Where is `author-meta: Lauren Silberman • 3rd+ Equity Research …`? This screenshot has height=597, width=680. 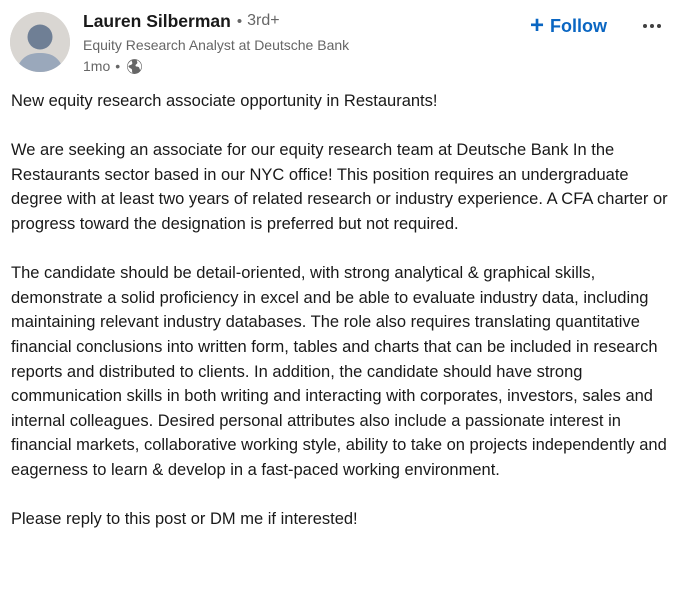 author-meta: Lauren Silberman • 3rd+ Equity Research … is located at coordinates (216, 41).